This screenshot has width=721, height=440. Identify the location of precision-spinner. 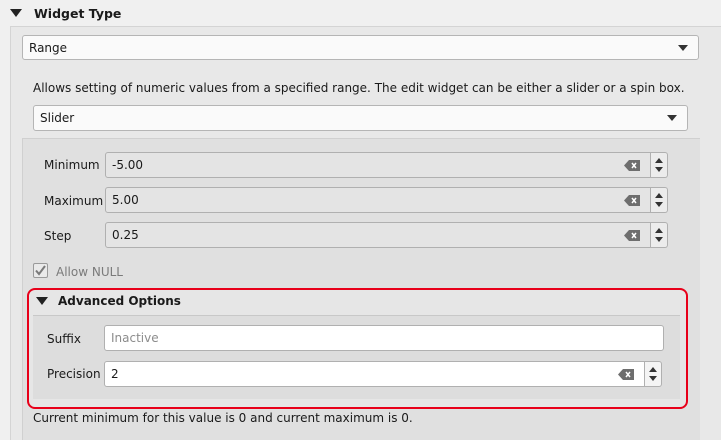
(653, 374).